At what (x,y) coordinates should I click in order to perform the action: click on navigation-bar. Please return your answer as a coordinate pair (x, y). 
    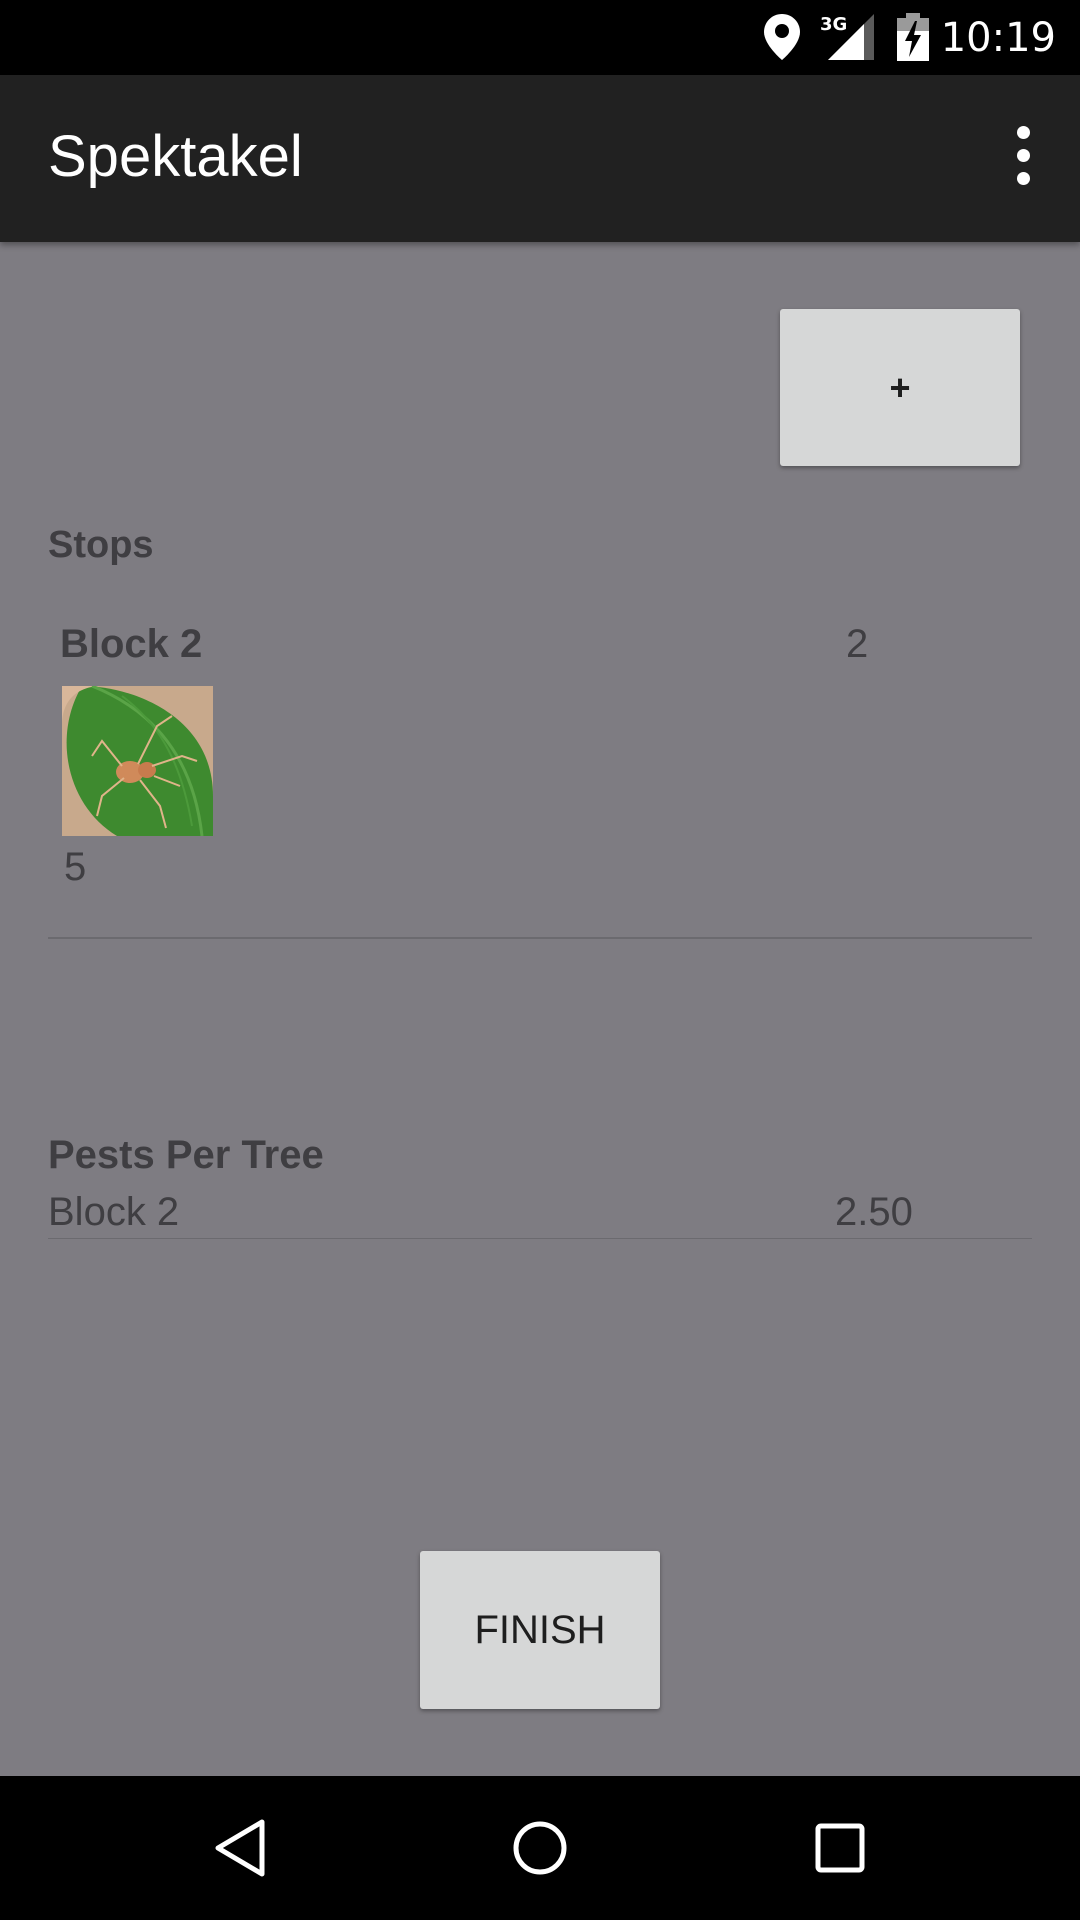
    Looking at the image, I should click on (540, 1848).